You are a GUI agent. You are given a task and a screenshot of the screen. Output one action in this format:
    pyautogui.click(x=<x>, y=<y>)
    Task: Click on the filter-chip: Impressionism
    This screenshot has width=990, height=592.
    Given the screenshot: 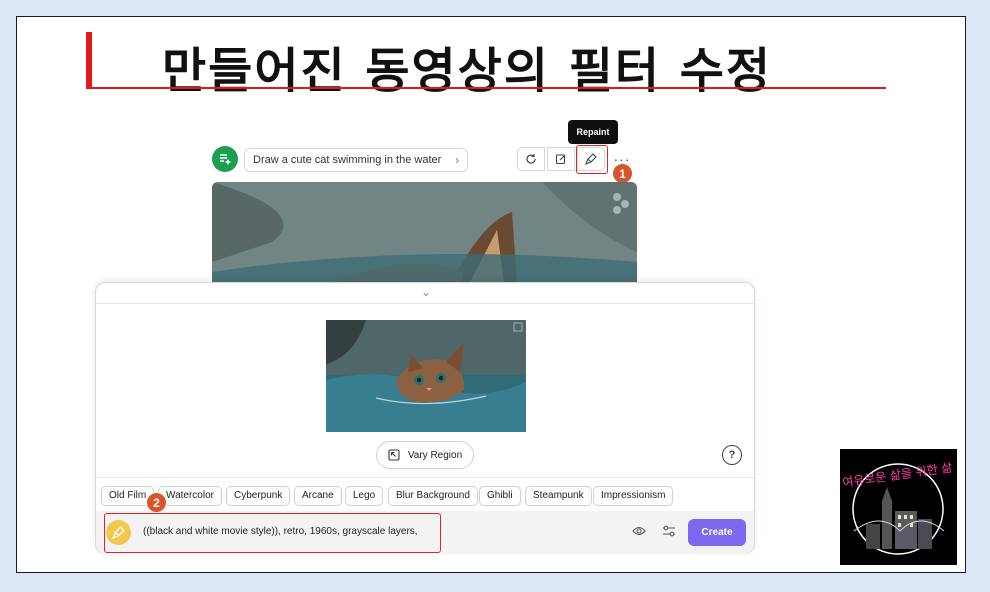 What is the action you would take?
    pyautogui.click(x=633, y=496)
    